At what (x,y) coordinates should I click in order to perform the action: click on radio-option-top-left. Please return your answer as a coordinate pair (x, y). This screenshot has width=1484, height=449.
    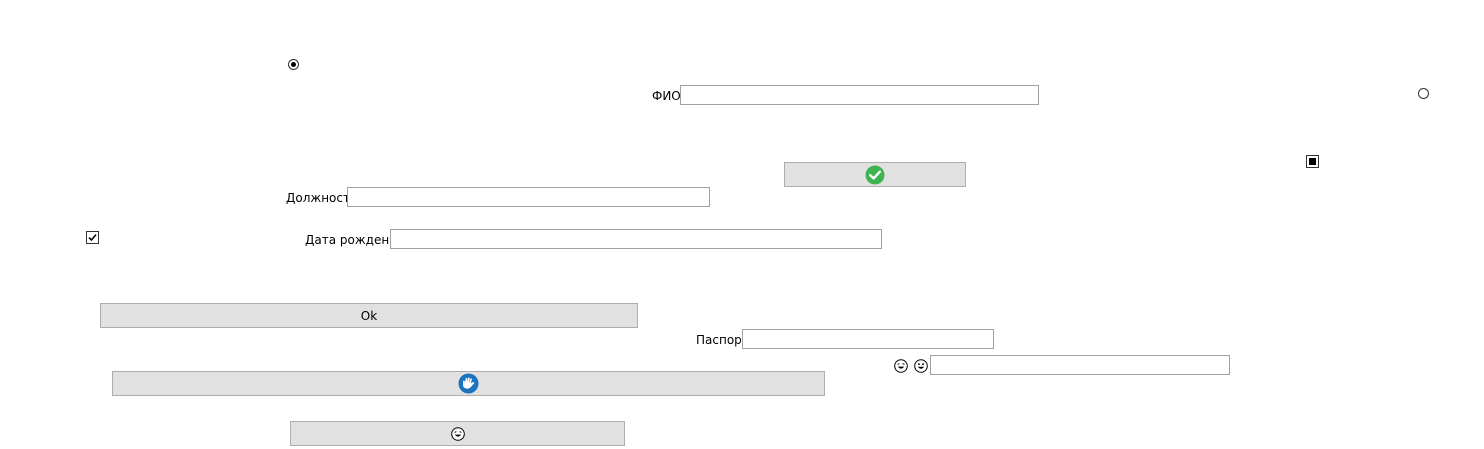
    Looking at the image, I should click on (293, 64).